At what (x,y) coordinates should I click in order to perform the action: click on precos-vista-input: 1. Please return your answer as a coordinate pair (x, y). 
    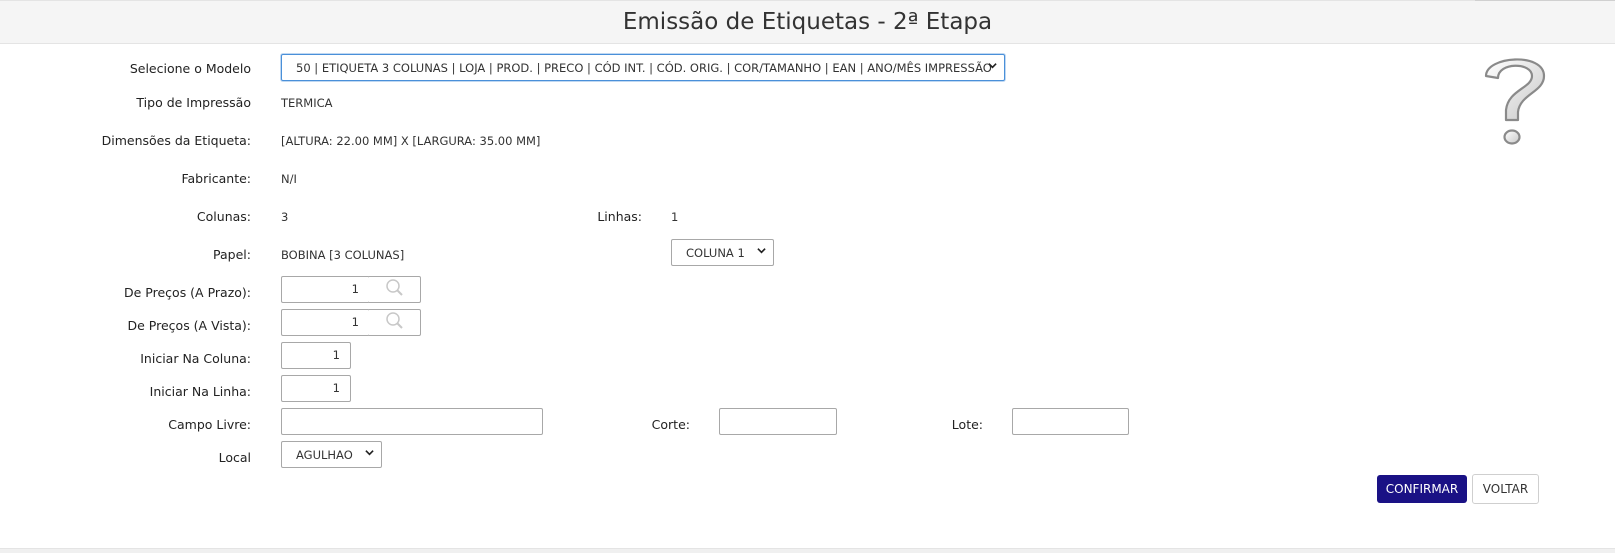
    Looking at the image, I should click on (325, 322).